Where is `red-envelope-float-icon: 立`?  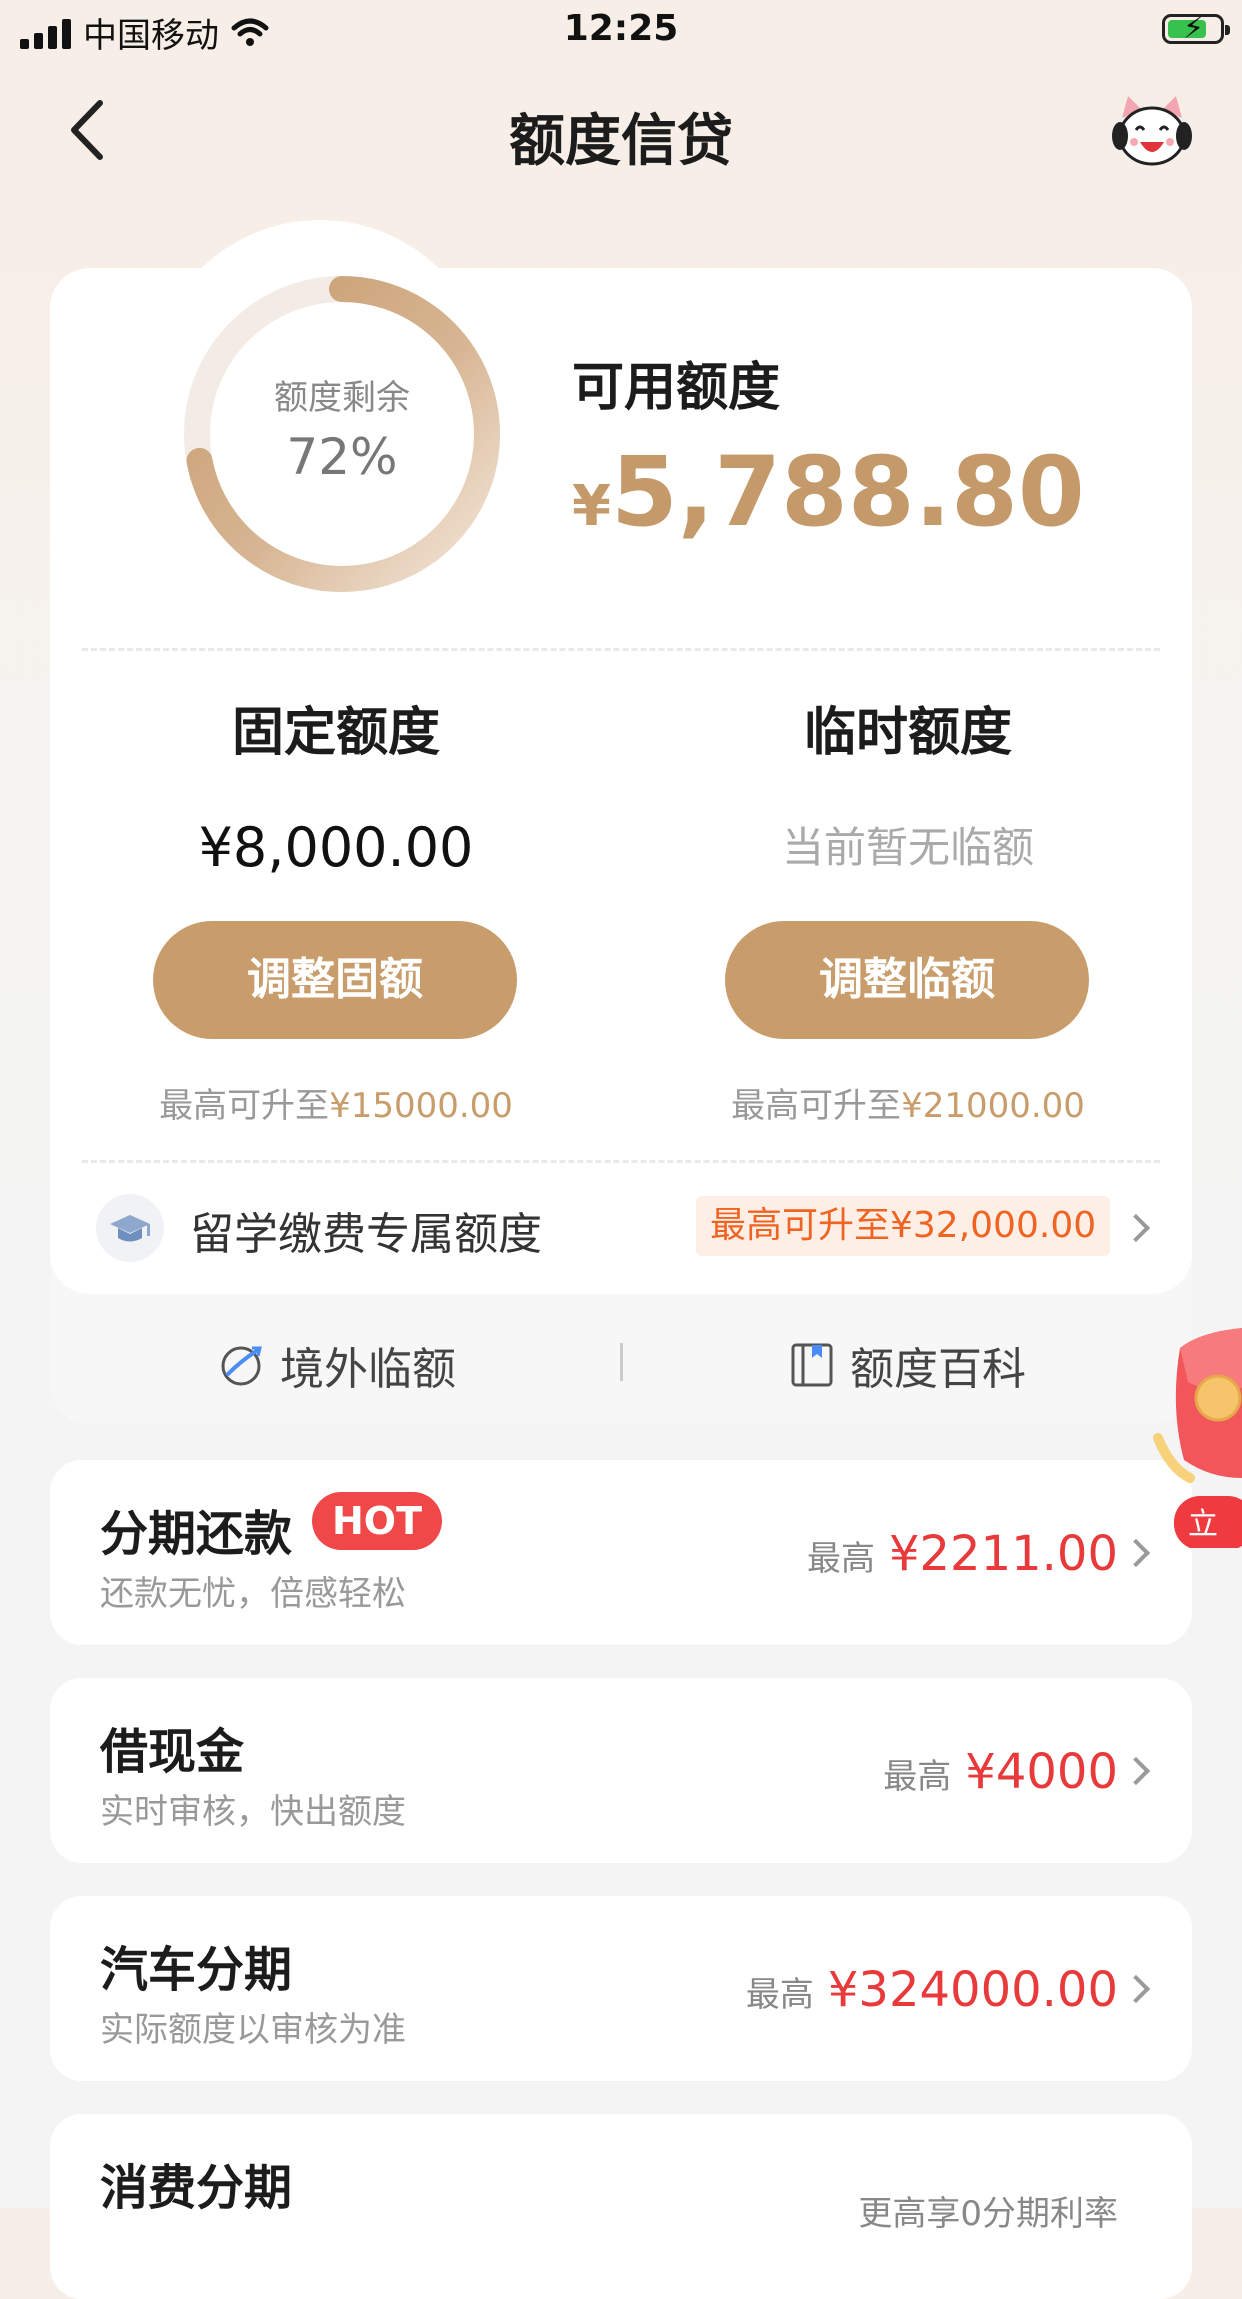
red-envelope-float-icon: 立 is located at coordinates (1191, 1438).